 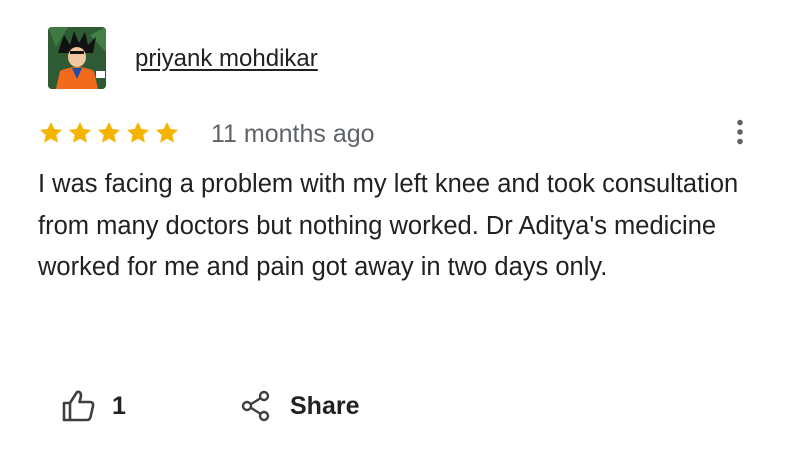 I want to click on share-label: Share, so click(x=325, y=405).